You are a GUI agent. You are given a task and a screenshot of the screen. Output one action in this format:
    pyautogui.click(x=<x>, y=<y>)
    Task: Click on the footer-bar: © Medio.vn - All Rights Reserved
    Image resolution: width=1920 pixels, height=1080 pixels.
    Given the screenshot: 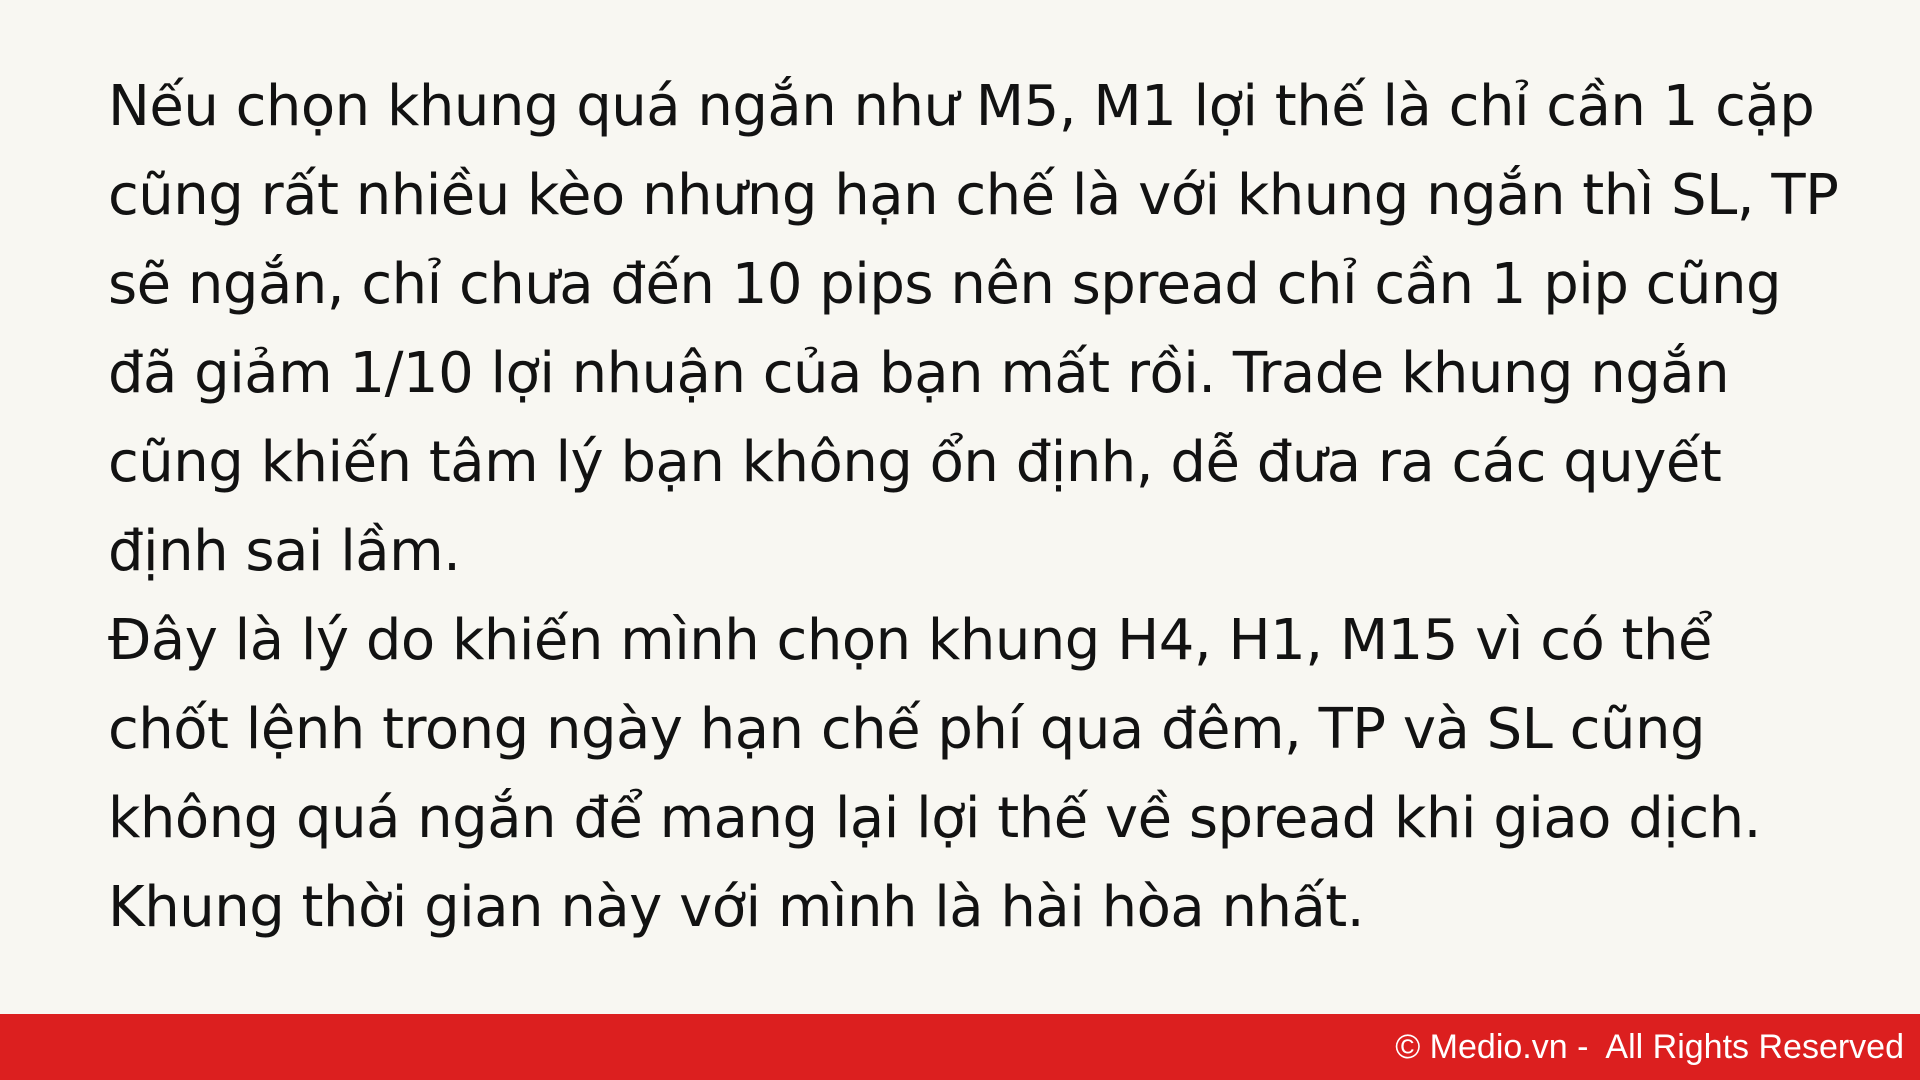 What is the action you would take?
    pyautogui.click(x=960, y=1047)
    